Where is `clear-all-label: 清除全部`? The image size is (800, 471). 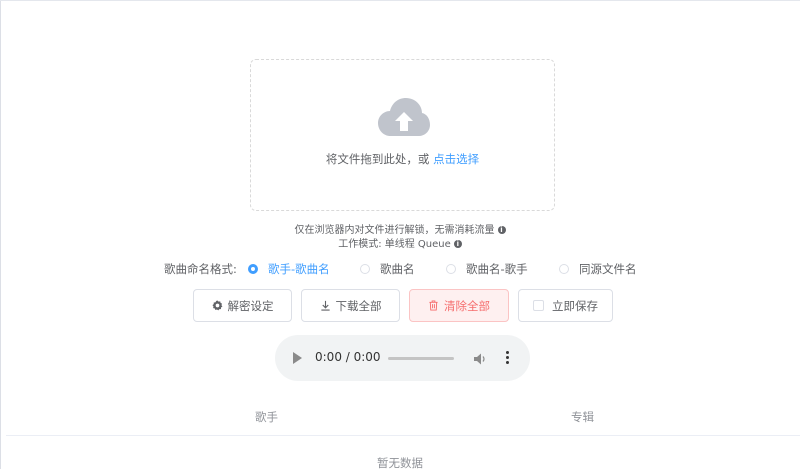 clear-all-label: 清除全部 is located at coordinates (467, 305).